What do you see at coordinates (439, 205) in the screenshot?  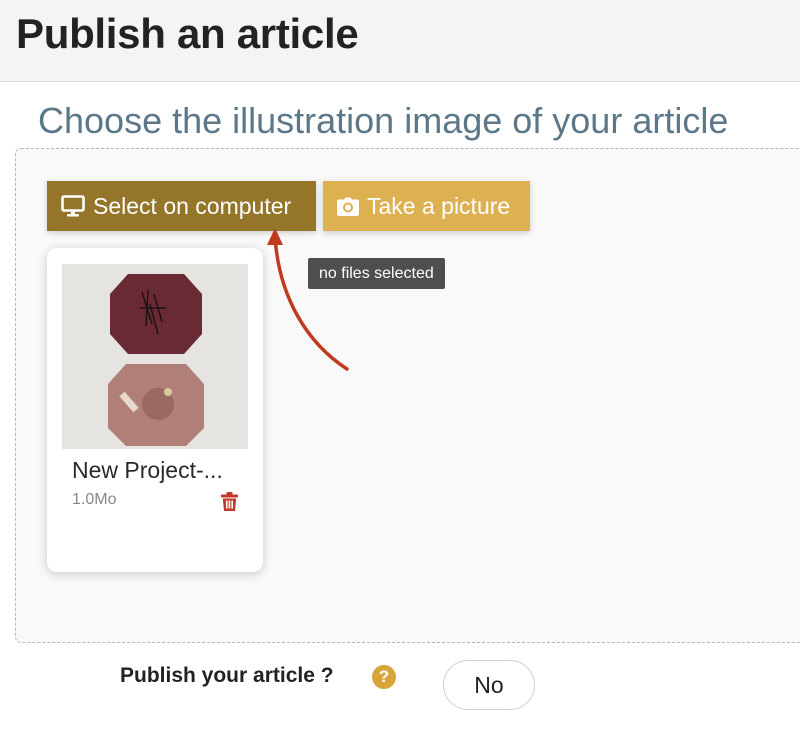 I see `take-a-picture-label: Take a picture` at bounding box center [439, 205].